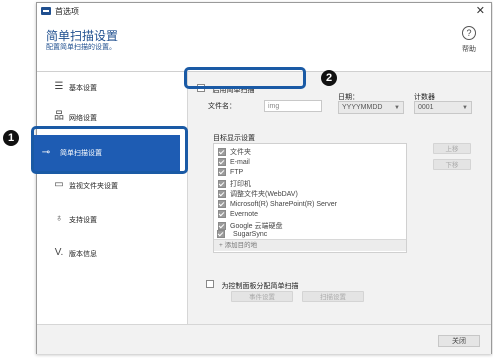 Image resolution: width=493 pixels, height=358 pixels. What do you see at coordinates (293, 106) in the screenshot?
I see `prefix-input: img` at bounding box center [293, 106].